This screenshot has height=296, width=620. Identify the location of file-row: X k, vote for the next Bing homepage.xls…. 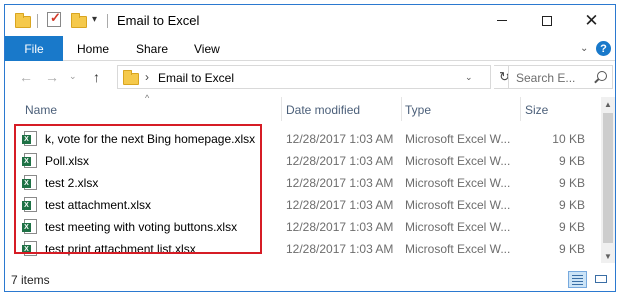
(303, 139).